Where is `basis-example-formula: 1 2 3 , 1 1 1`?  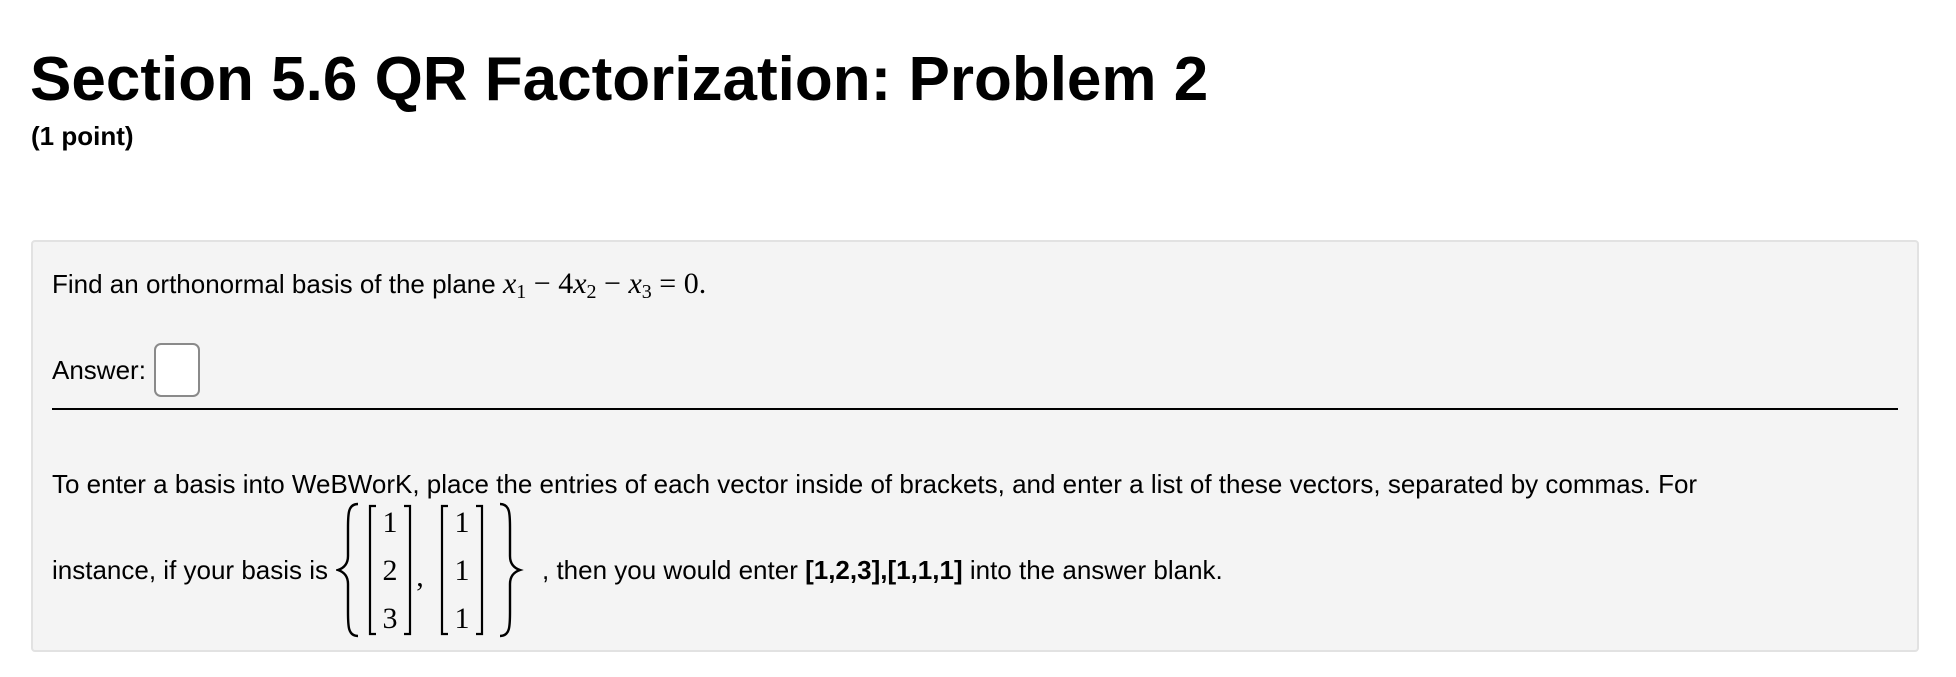 basis-example-formula: 1 2 3 , 1 1 1 is located at coordinates (430, 570).